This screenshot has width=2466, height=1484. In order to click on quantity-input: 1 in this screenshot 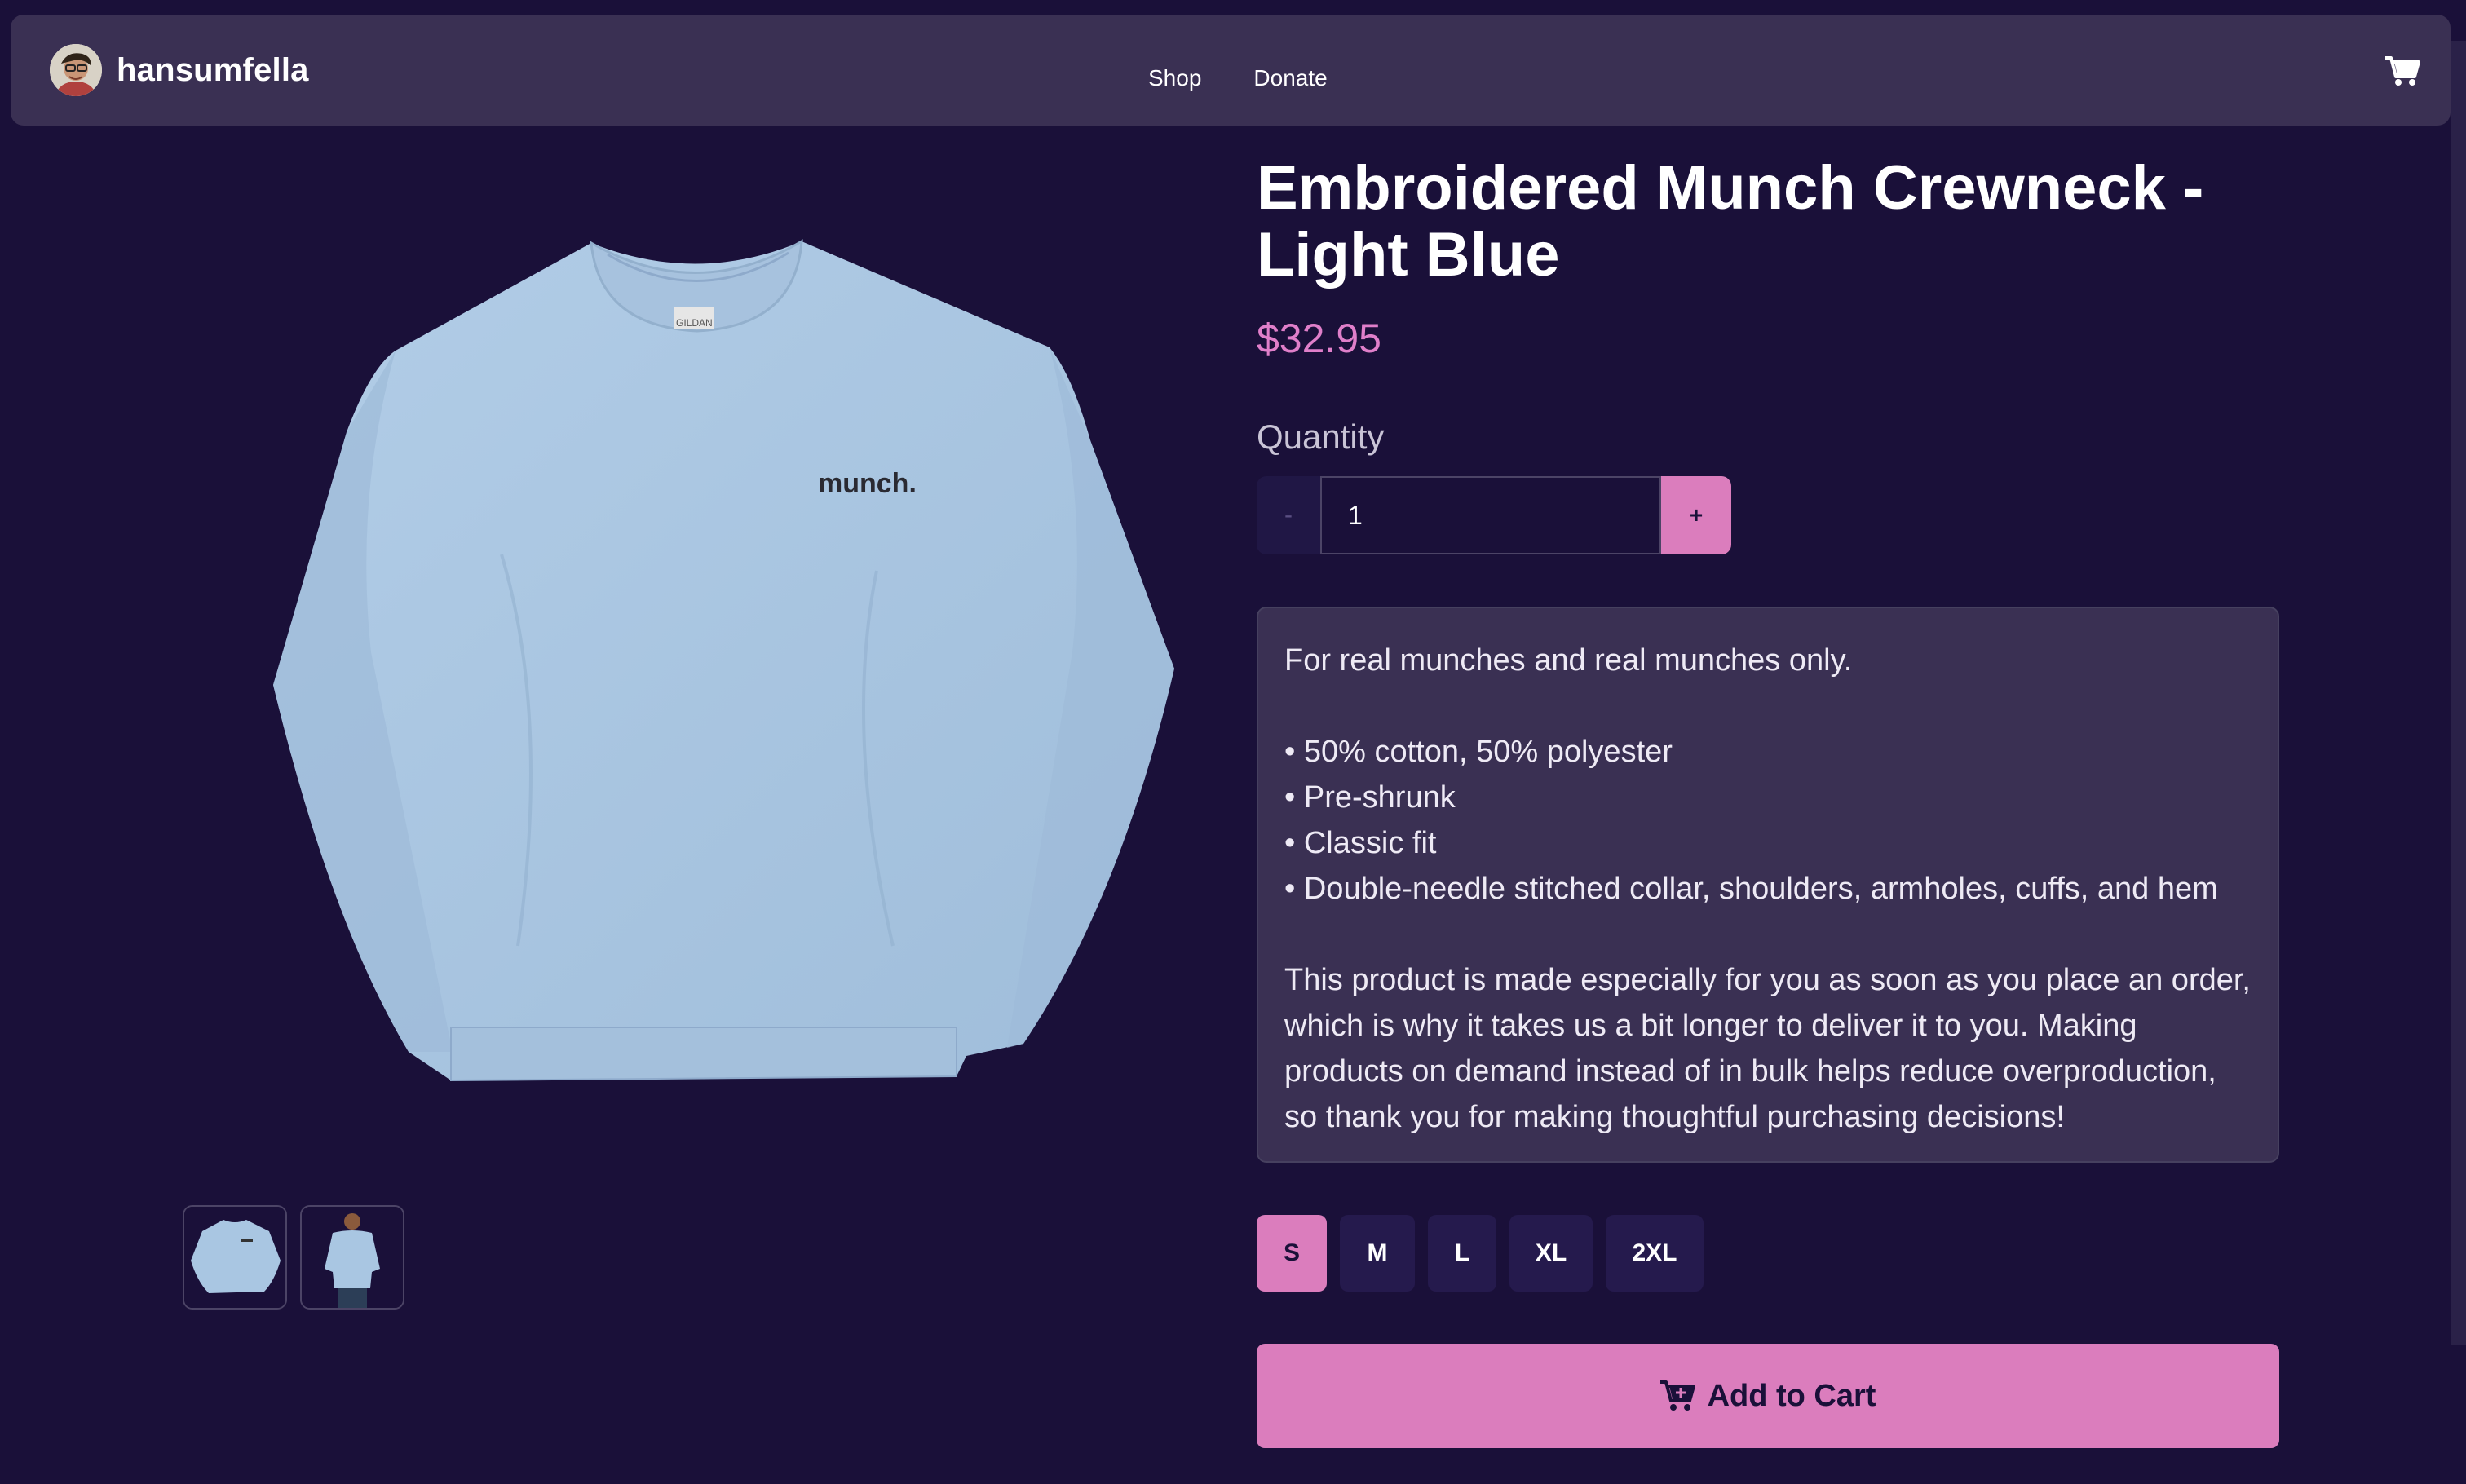, I will do `click(1490, 515)`.